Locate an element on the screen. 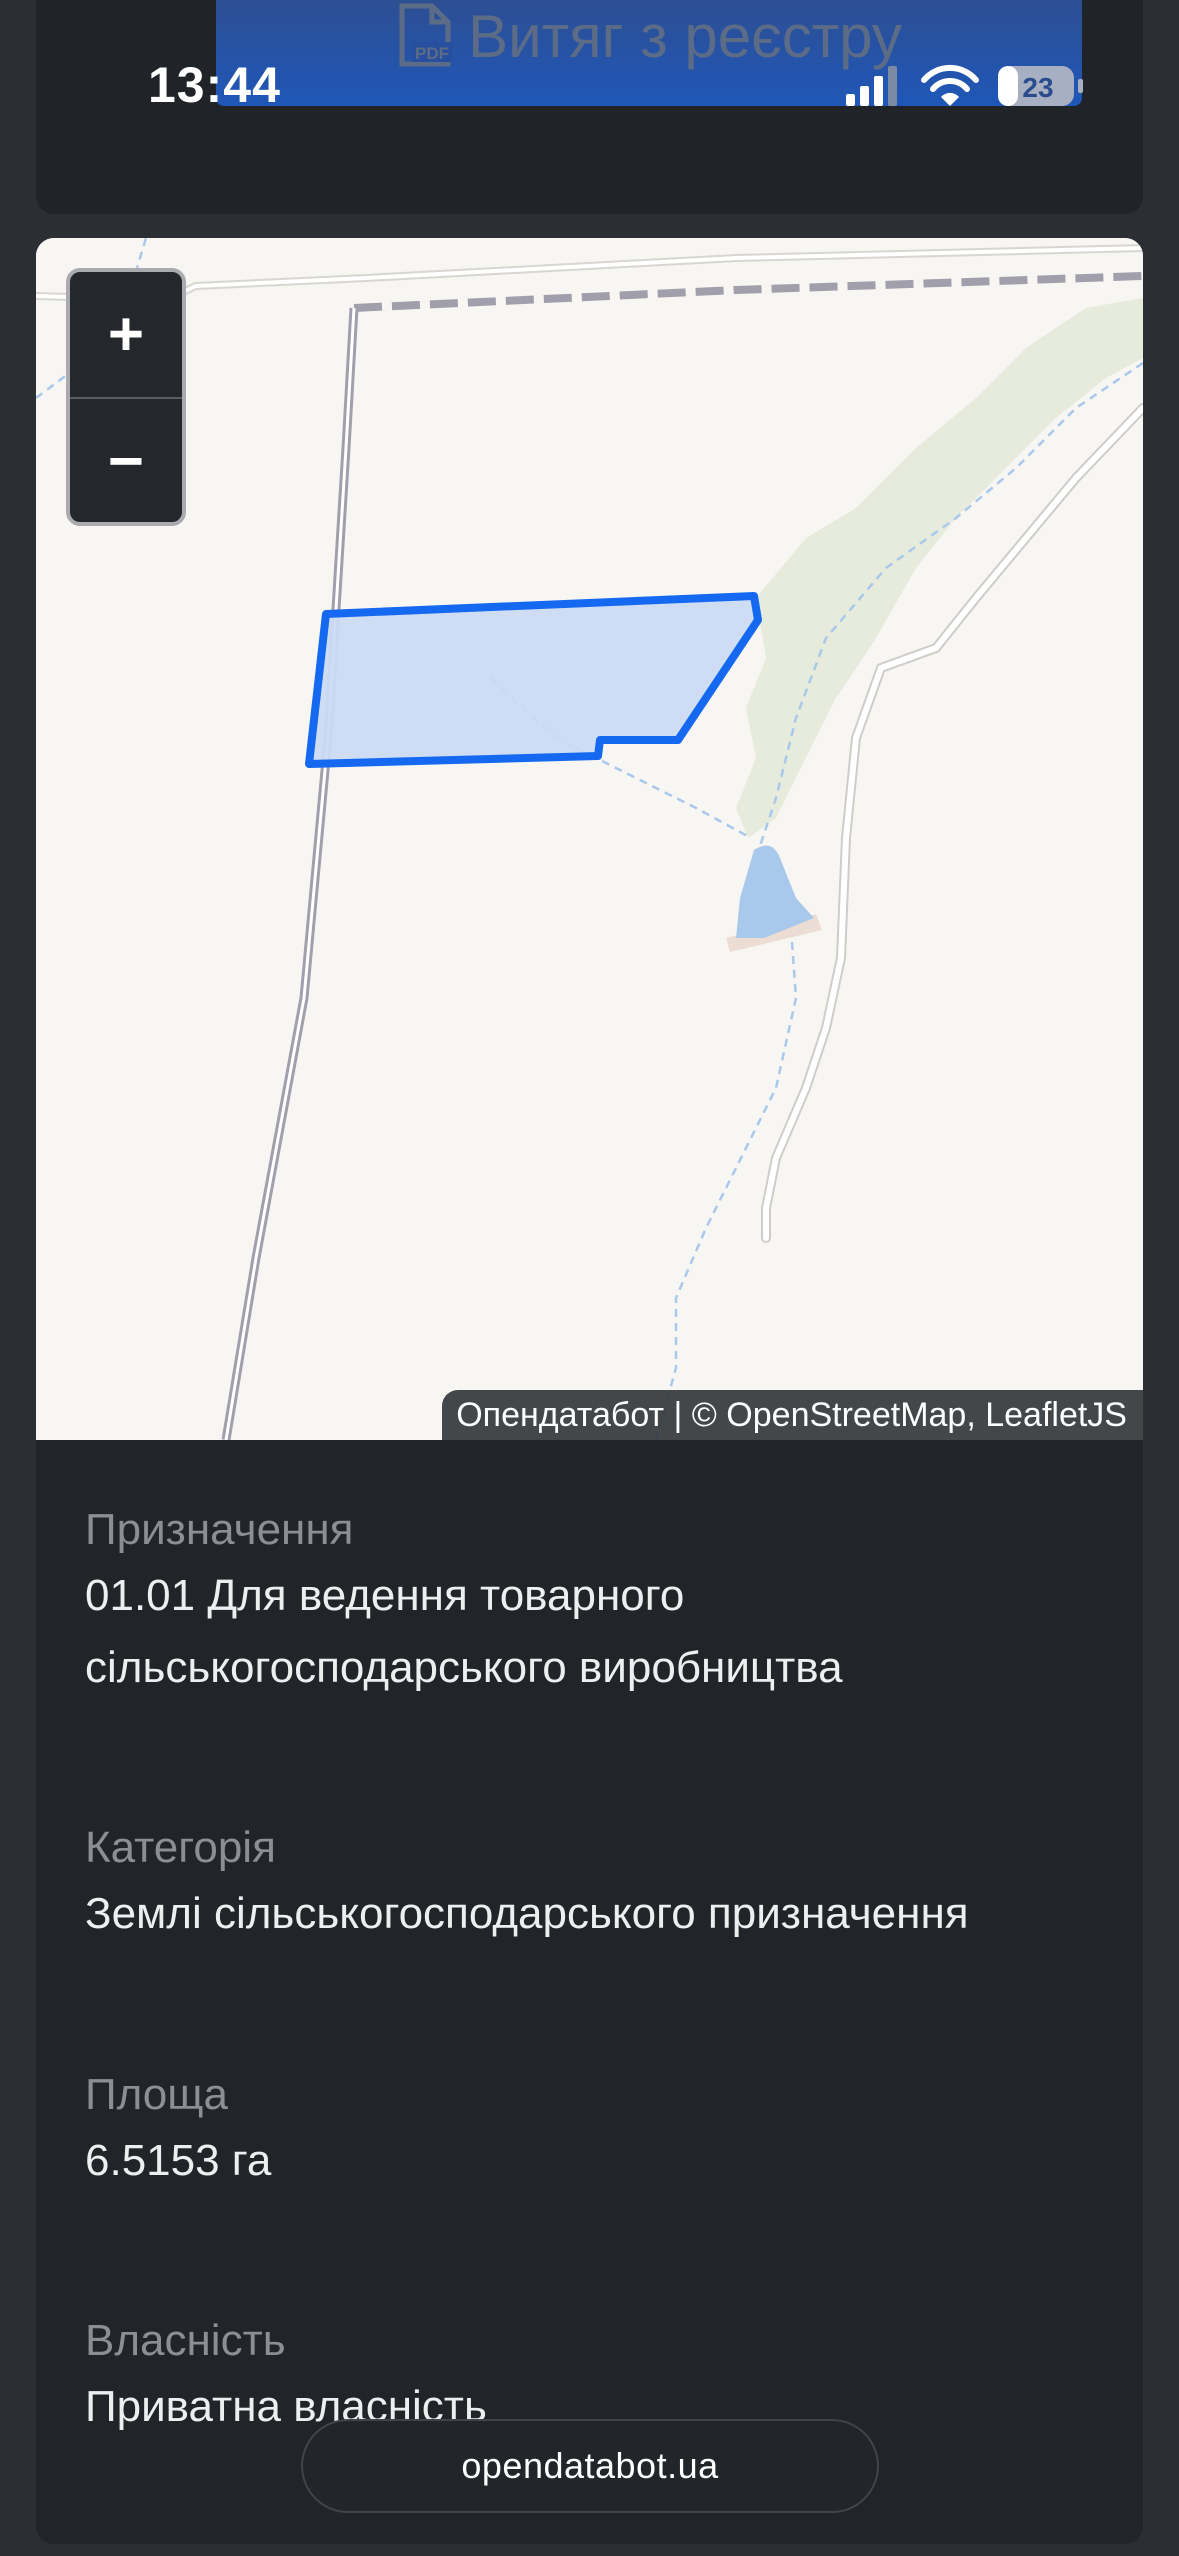  field-value-line: 6.5153 га is located at coordinates (178, 2160).